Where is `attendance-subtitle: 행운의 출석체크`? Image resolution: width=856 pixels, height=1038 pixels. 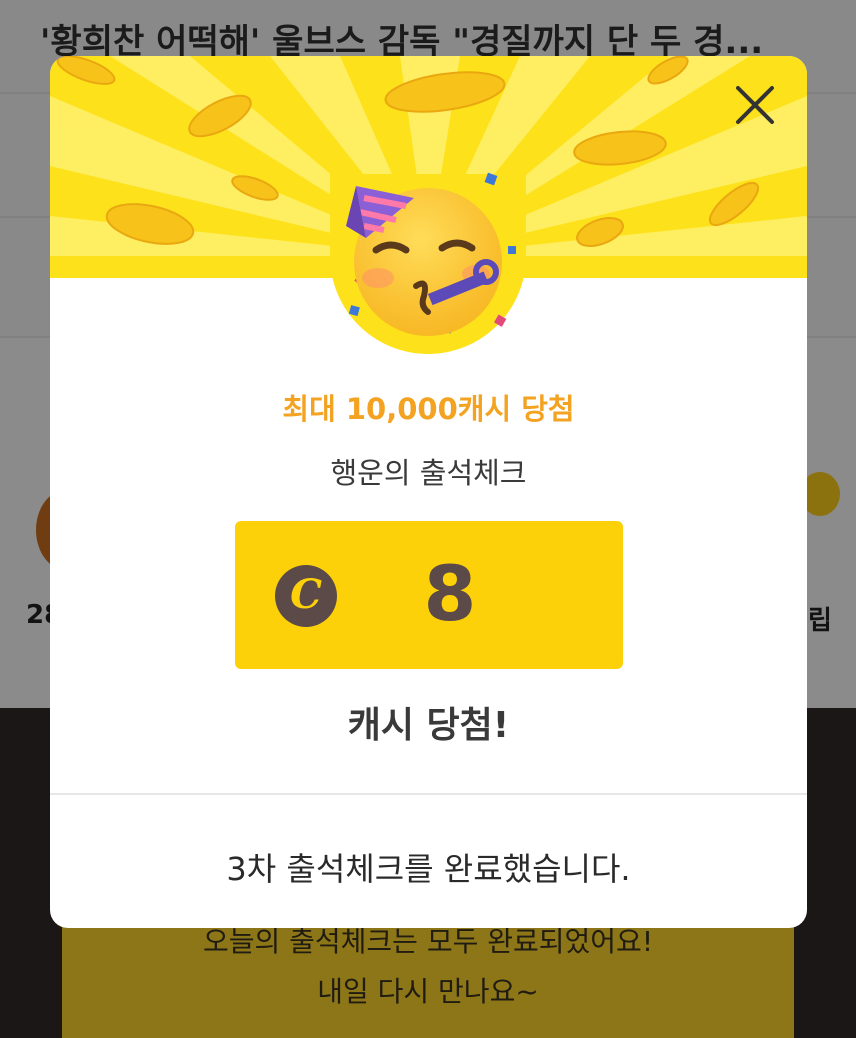
attendance-subtitle: 행운의 출석체크 is located at coordinates (428, 473).